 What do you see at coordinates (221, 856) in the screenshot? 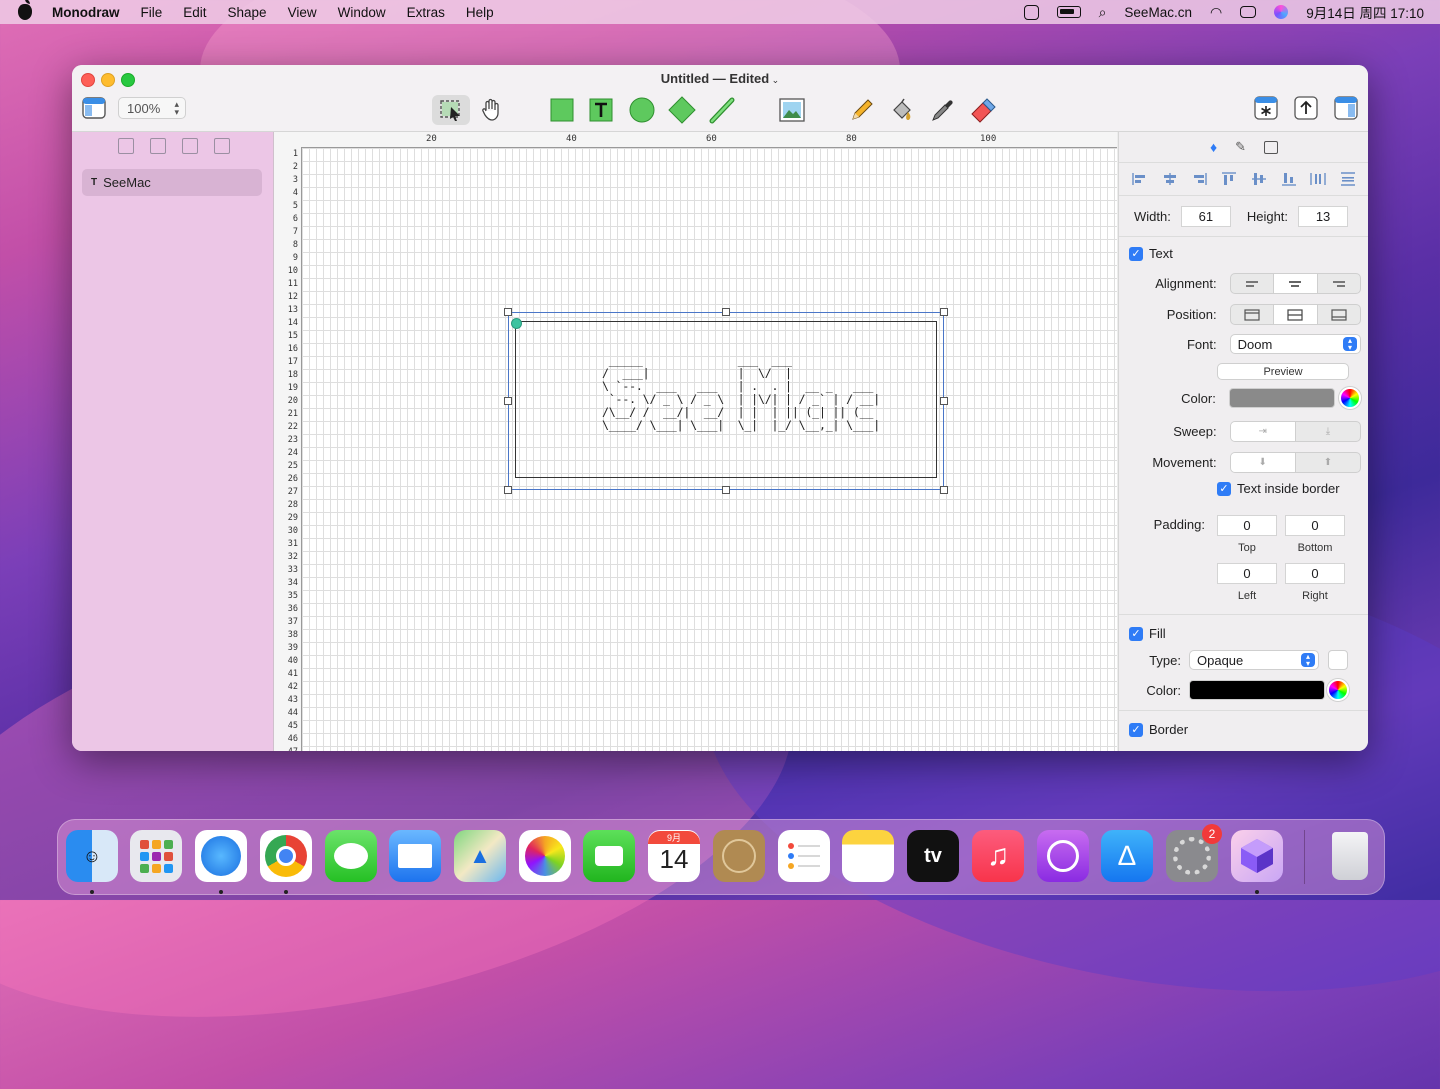
I see `safari-icon` at bounding box center [221, 856].